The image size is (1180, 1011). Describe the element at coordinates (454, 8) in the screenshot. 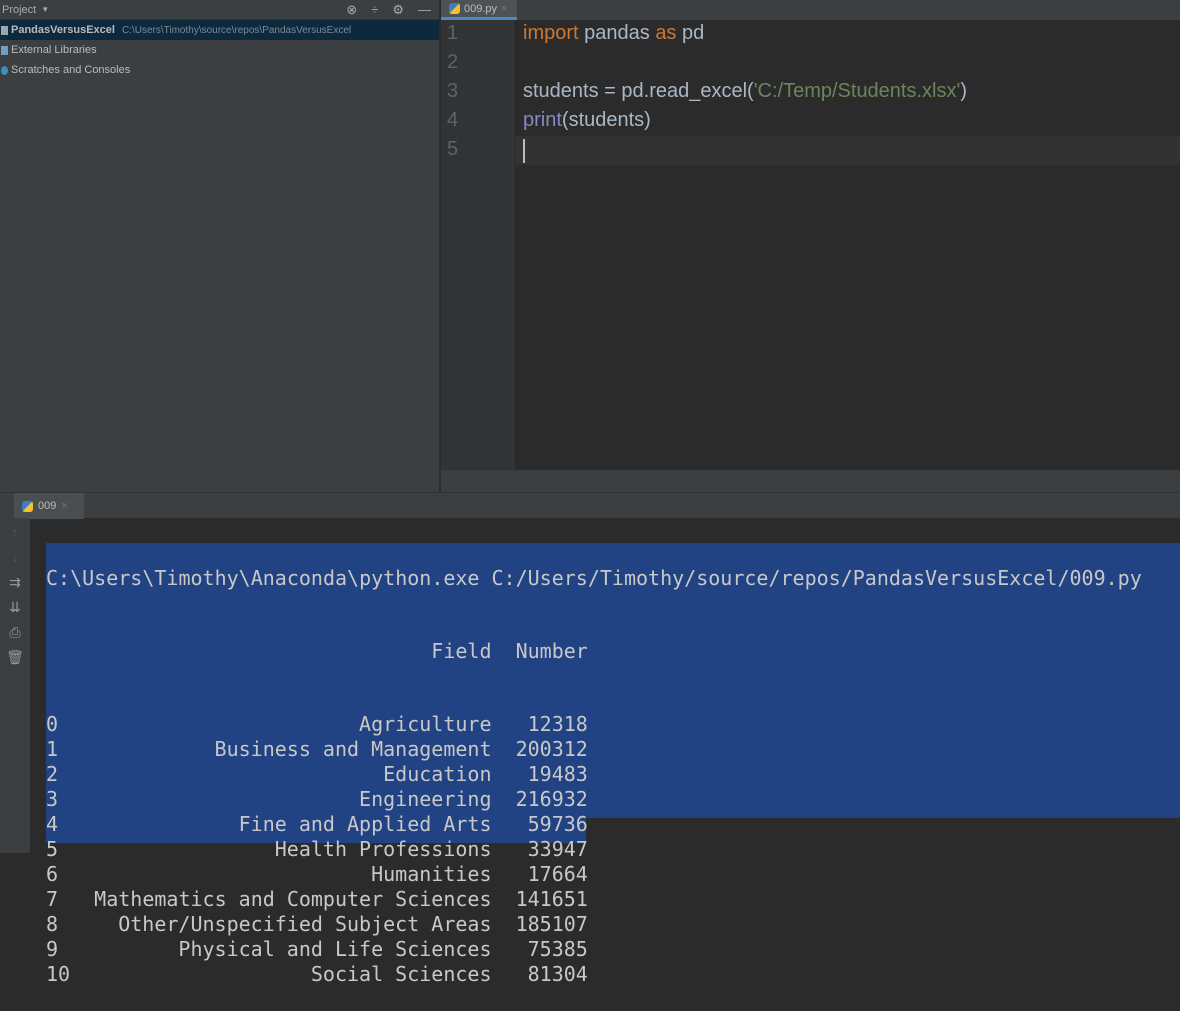

I see `python-file-icon` at that location.